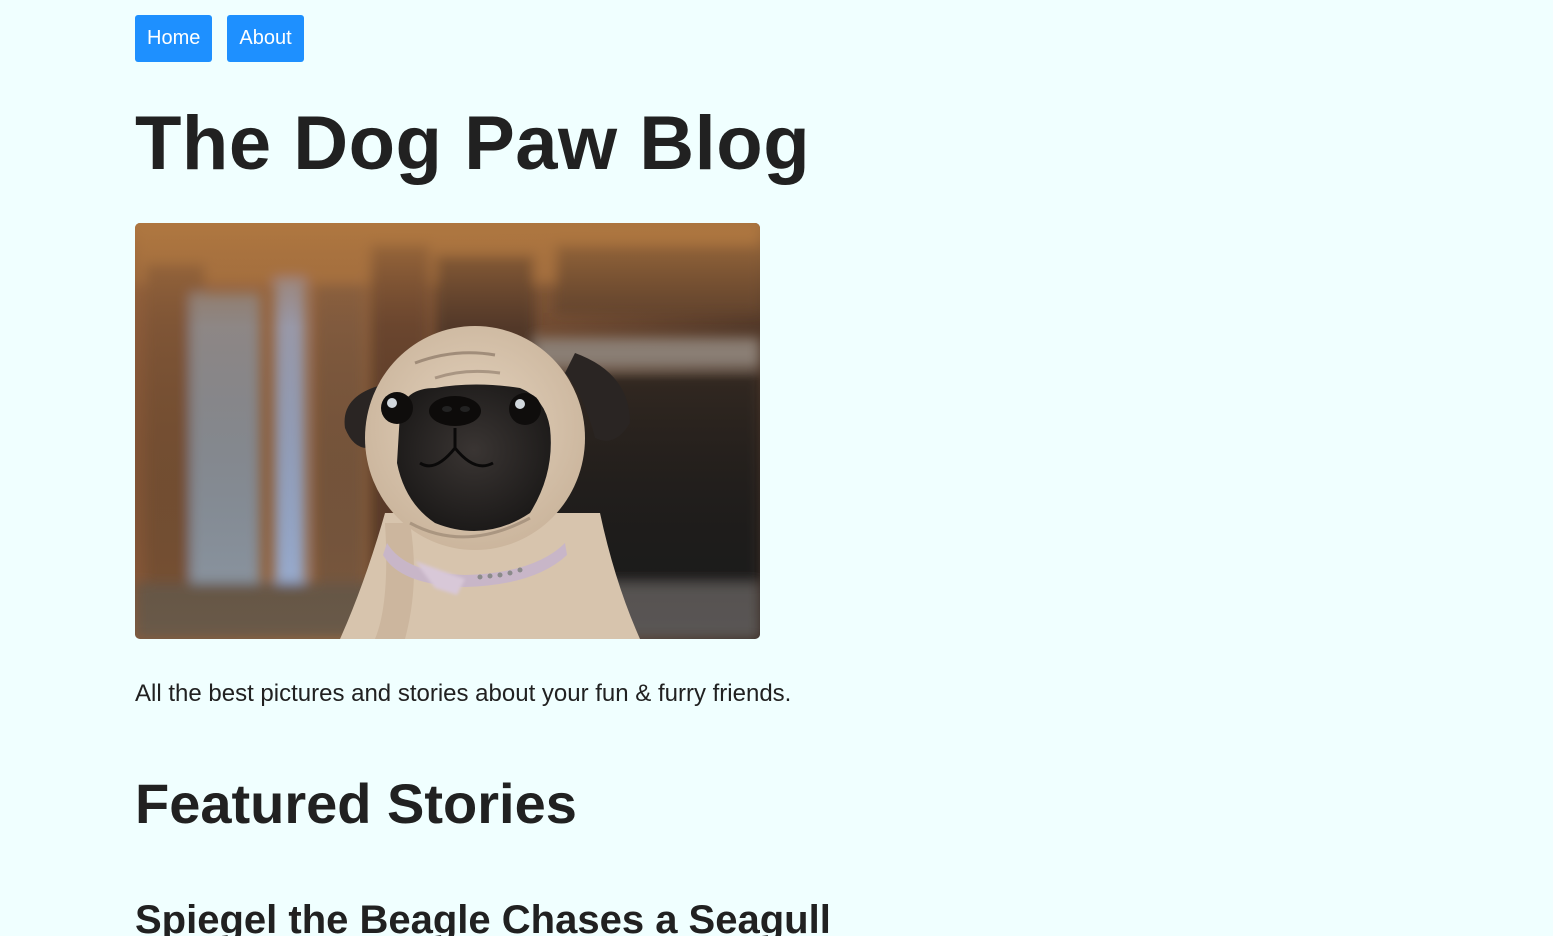  Describe the element at coordinates (265, 38) in the screenshot. I see `about-button: About` at that location.